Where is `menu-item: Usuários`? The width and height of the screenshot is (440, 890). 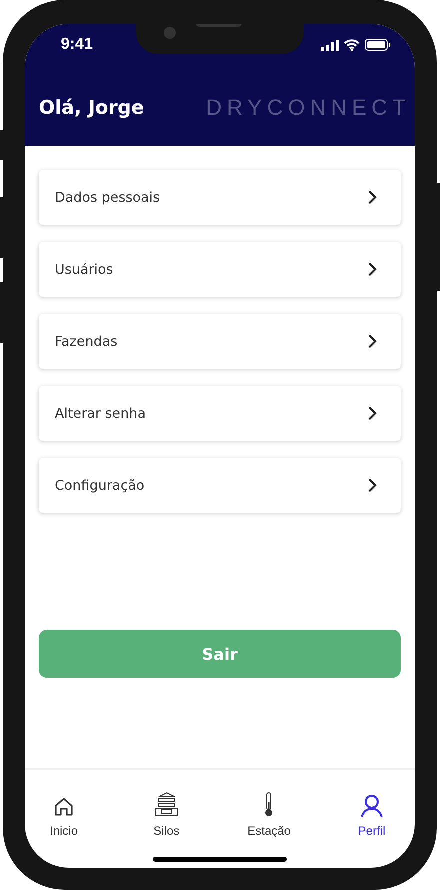 menu-item: Usuários is located at coordinates (220, 269).